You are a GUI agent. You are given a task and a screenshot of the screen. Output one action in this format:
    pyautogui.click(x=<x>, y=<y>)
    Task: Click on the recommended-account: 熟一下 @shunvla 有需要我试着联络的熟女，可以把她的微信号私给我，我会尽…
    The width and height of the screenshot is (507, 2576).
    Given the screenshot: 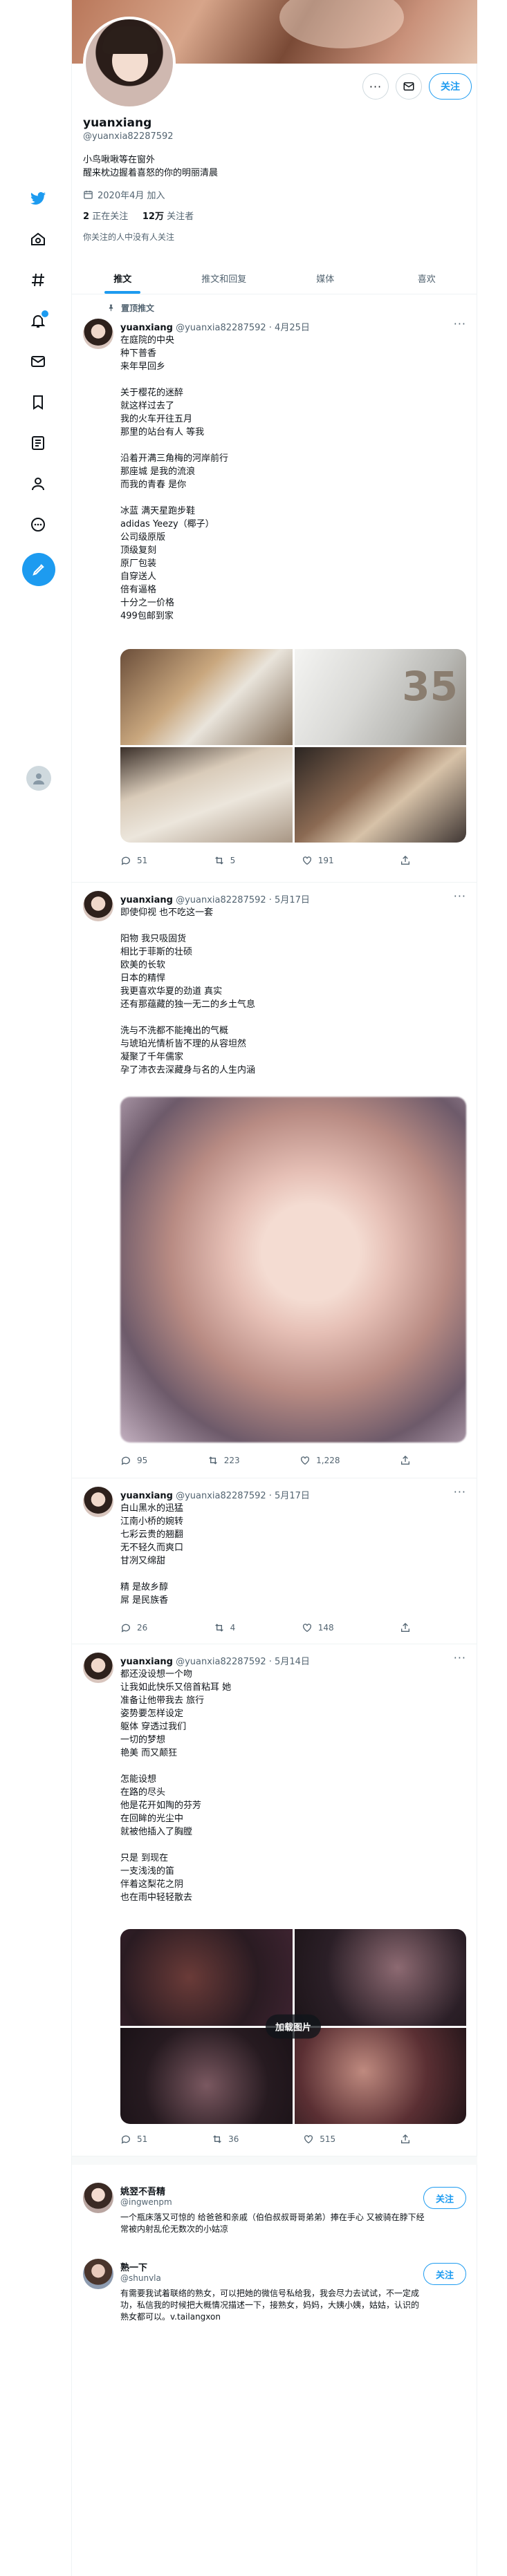 What is the action you would take?
    pyautogui.click(x=275, y=2294)
    